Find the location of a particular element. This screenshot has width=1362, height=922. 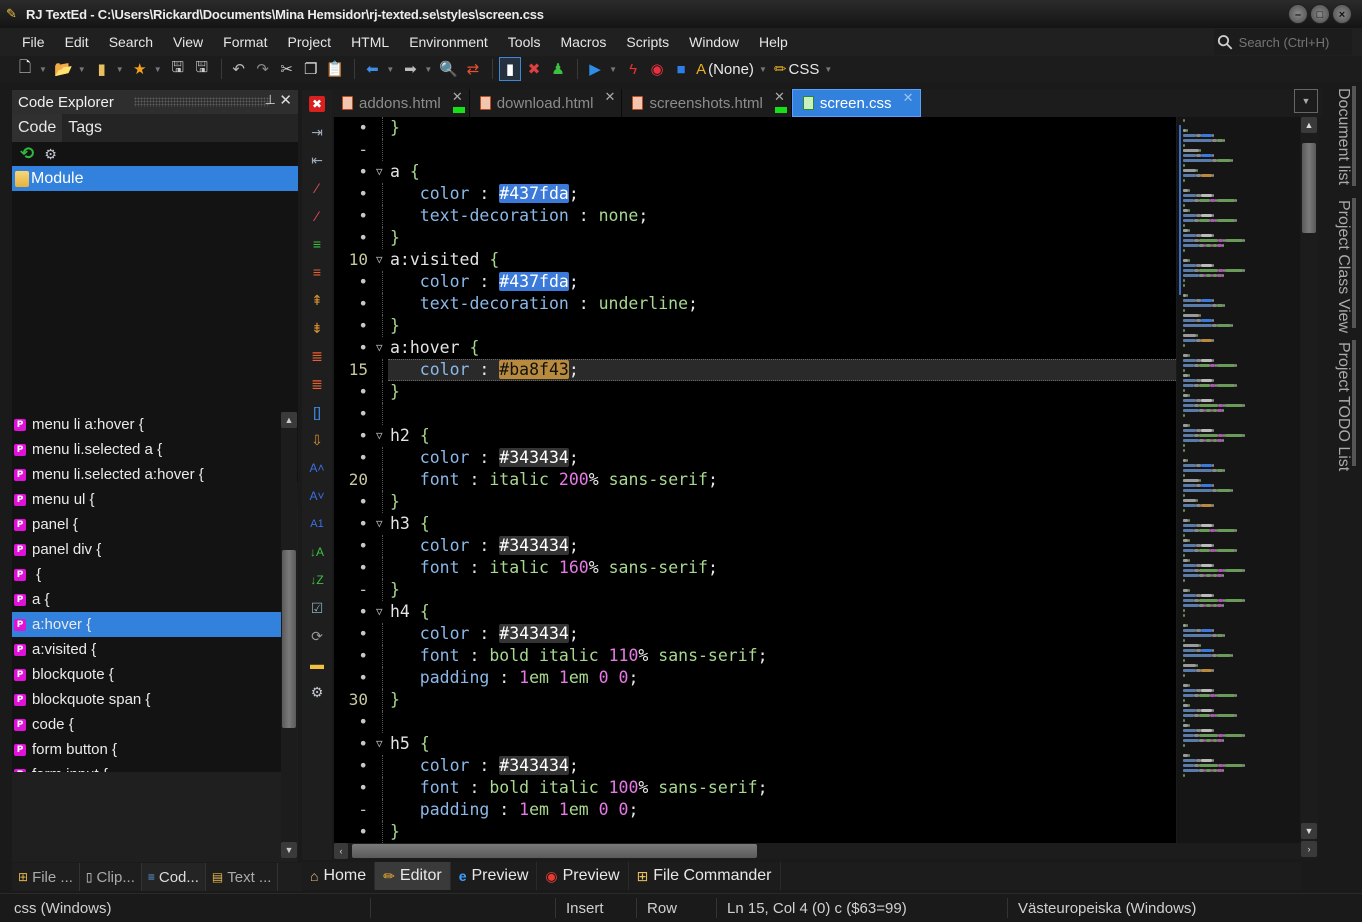

paste-button: 📋 is located at coordinates (335, 69).